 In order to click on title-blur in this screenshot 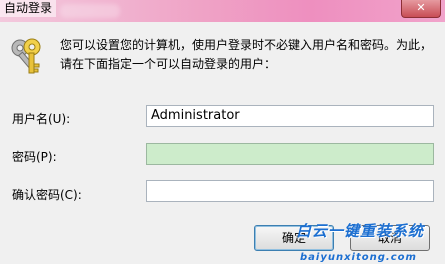, I will do `click(90, 11)`.